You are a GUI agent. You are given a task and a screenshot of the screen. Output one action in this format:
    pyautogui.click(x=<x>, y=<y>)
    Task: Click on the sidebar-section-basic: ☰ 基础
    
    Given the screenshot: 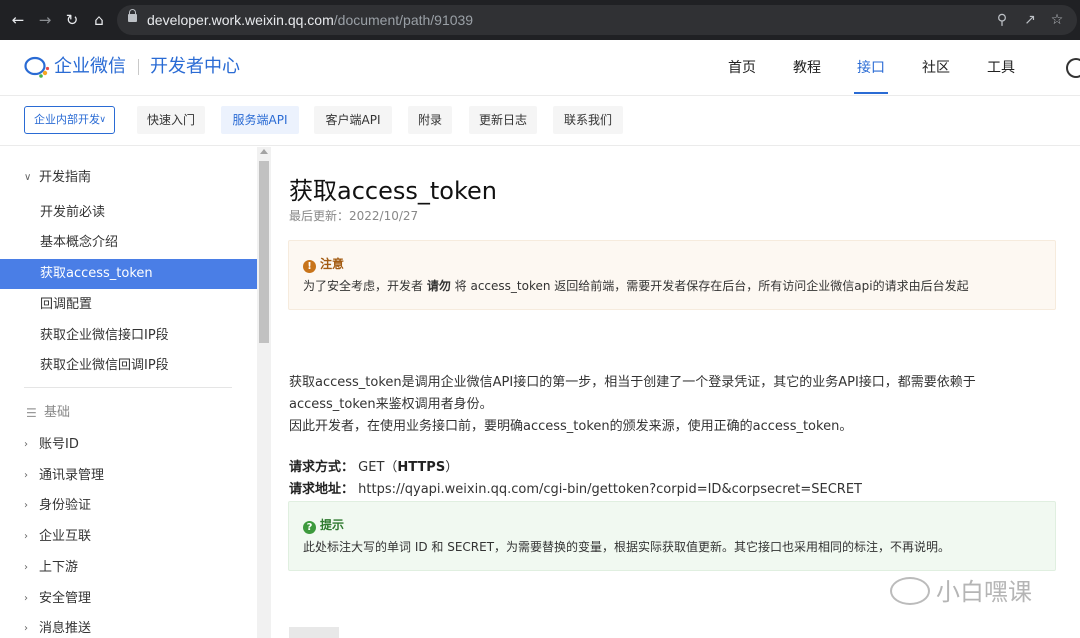 What is the action you would take?
    pyautogui.click(x=128, y=413)
    